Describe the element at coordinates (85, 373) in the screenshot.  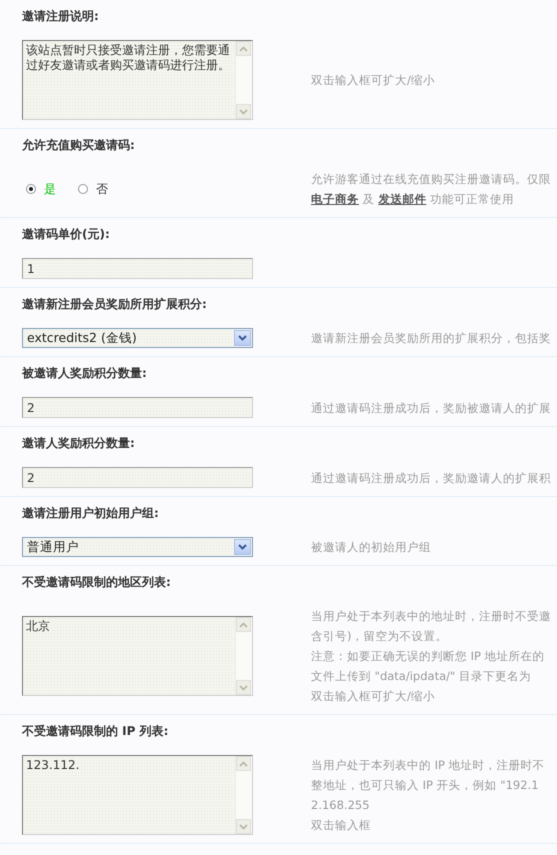
I see `setting-label: 被邀请人奖励积分数量:` at that location.